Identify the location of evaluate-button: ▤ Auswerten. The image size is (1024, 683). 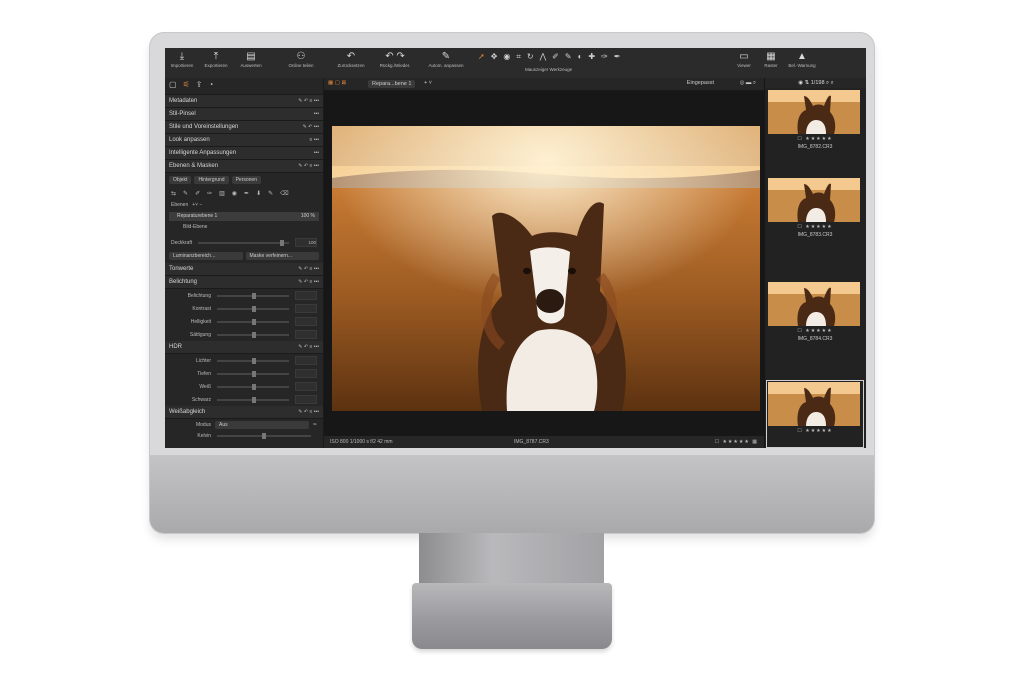
(251, 59).